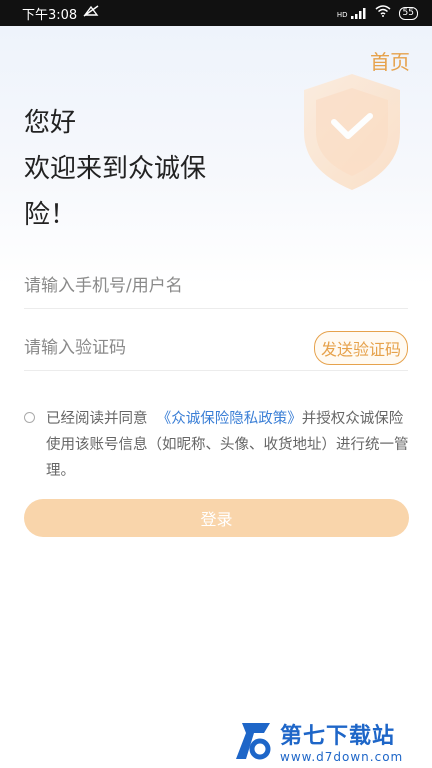 The height and width of the screenshot is (768, 432). I want to click on watermark-text: 第七下载站 www.d7down.com, so click(341, 741).